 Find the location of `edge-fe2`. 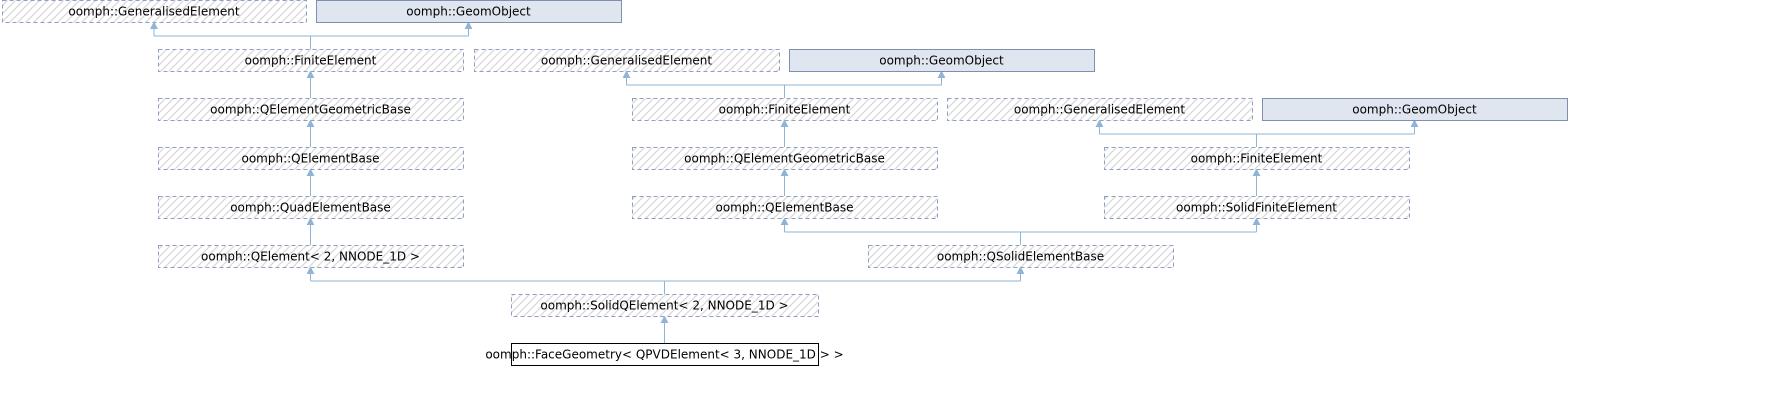

edge-fe2 is located at coordinates (784, 84).